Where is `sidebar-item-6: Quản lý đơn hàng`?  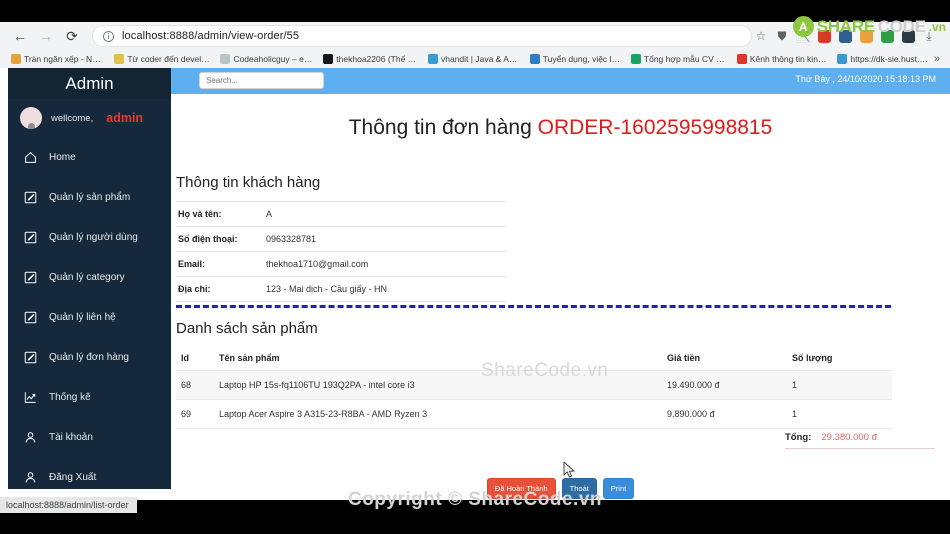
sidebar-item-6: Quản lý đơn hàng is located at coordinates (89, 357).